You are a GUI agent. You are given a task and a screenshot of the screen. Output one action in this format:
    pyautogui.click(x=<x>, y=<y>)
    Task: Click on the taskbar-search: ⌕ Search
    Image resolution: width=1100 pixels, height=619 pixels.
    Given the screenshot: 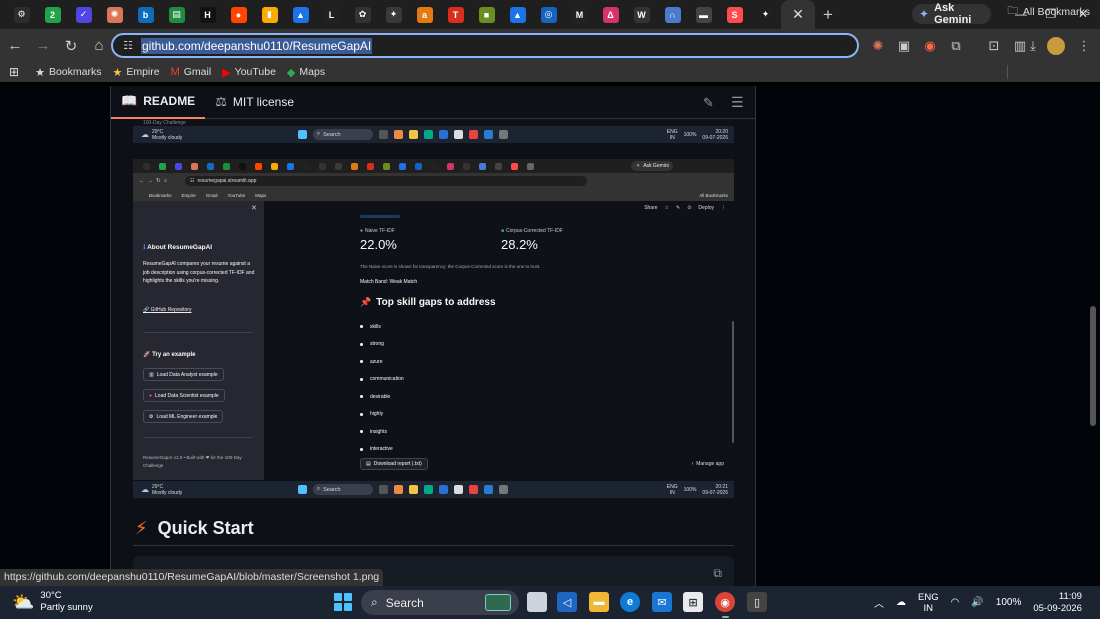 What is the action you would take?
    pyautogui.click(x=440, y=602)
    